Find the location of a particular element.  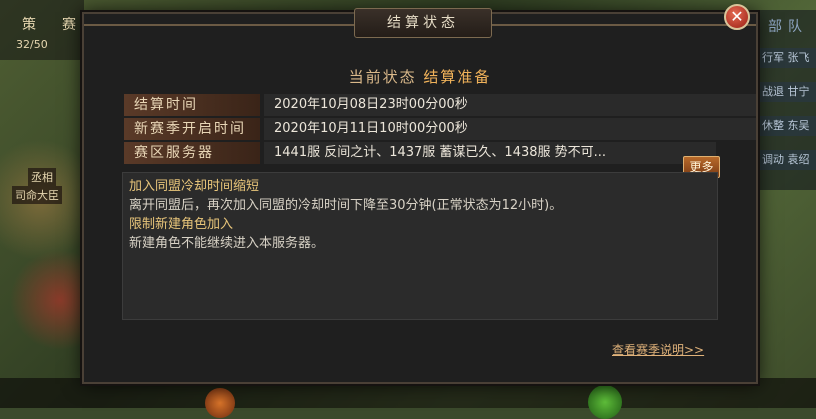

row-label: 结算时间 is located at coordinates (192, 105).